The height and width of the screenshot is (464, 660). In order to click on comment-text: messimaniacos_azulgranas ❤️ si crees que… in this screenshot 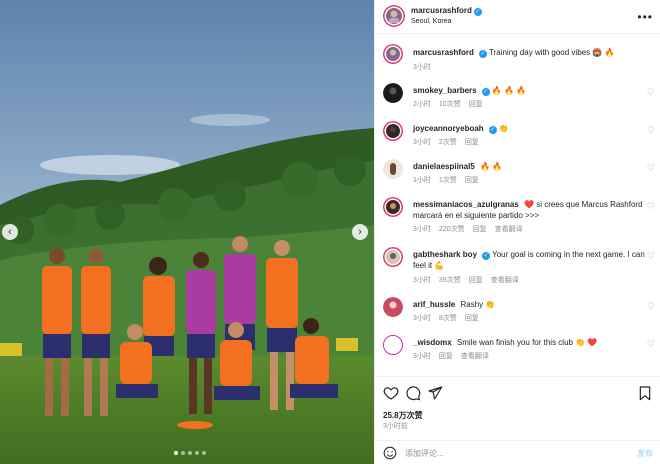, I will do `click(529, 210)`.